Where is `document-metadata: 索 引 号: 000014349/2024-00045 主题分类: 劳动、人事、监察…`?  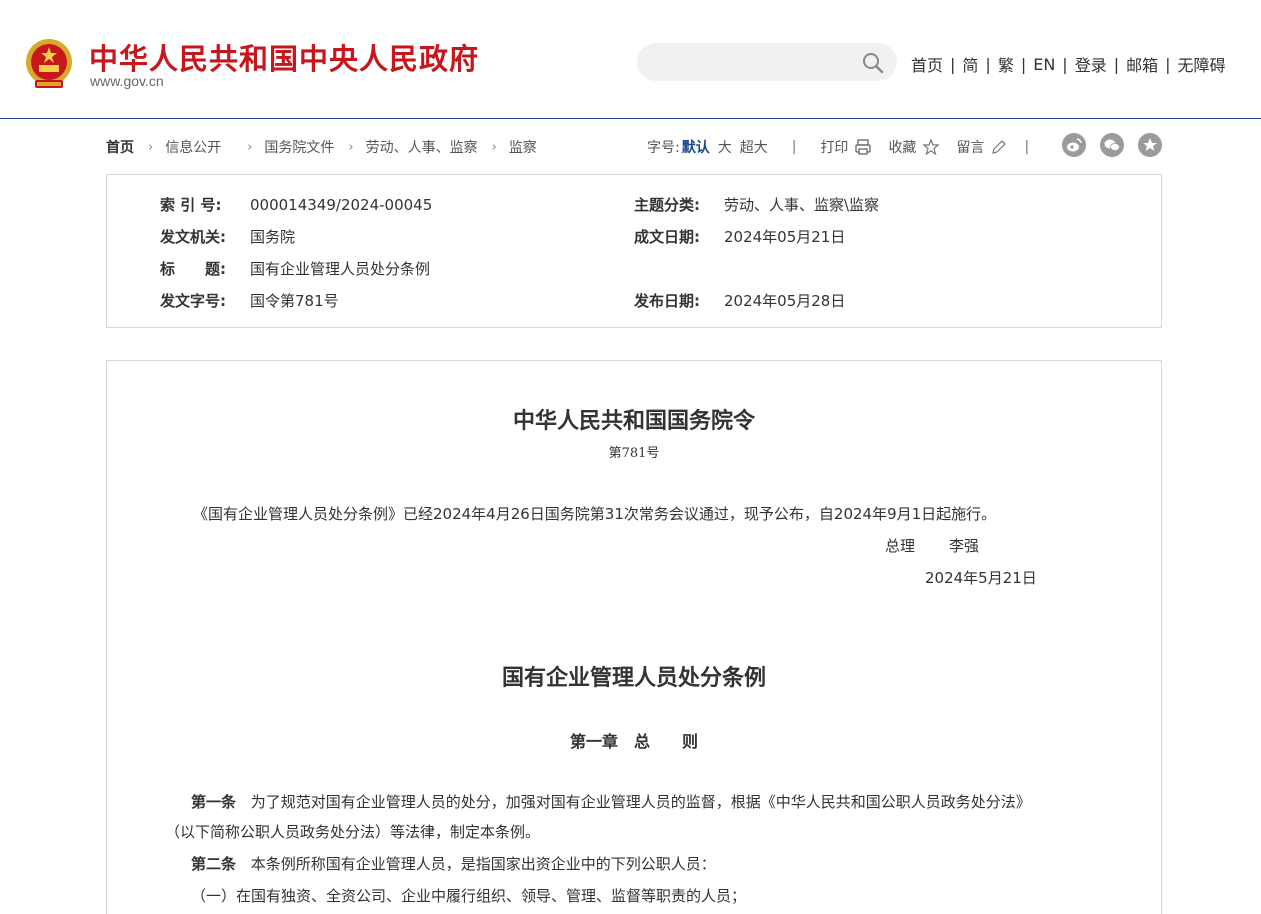
document-metadata: 索 引 号: 000014349/2024-00045 主题分类: 劳动、人事、监察… is located at coordinates (634, 251).